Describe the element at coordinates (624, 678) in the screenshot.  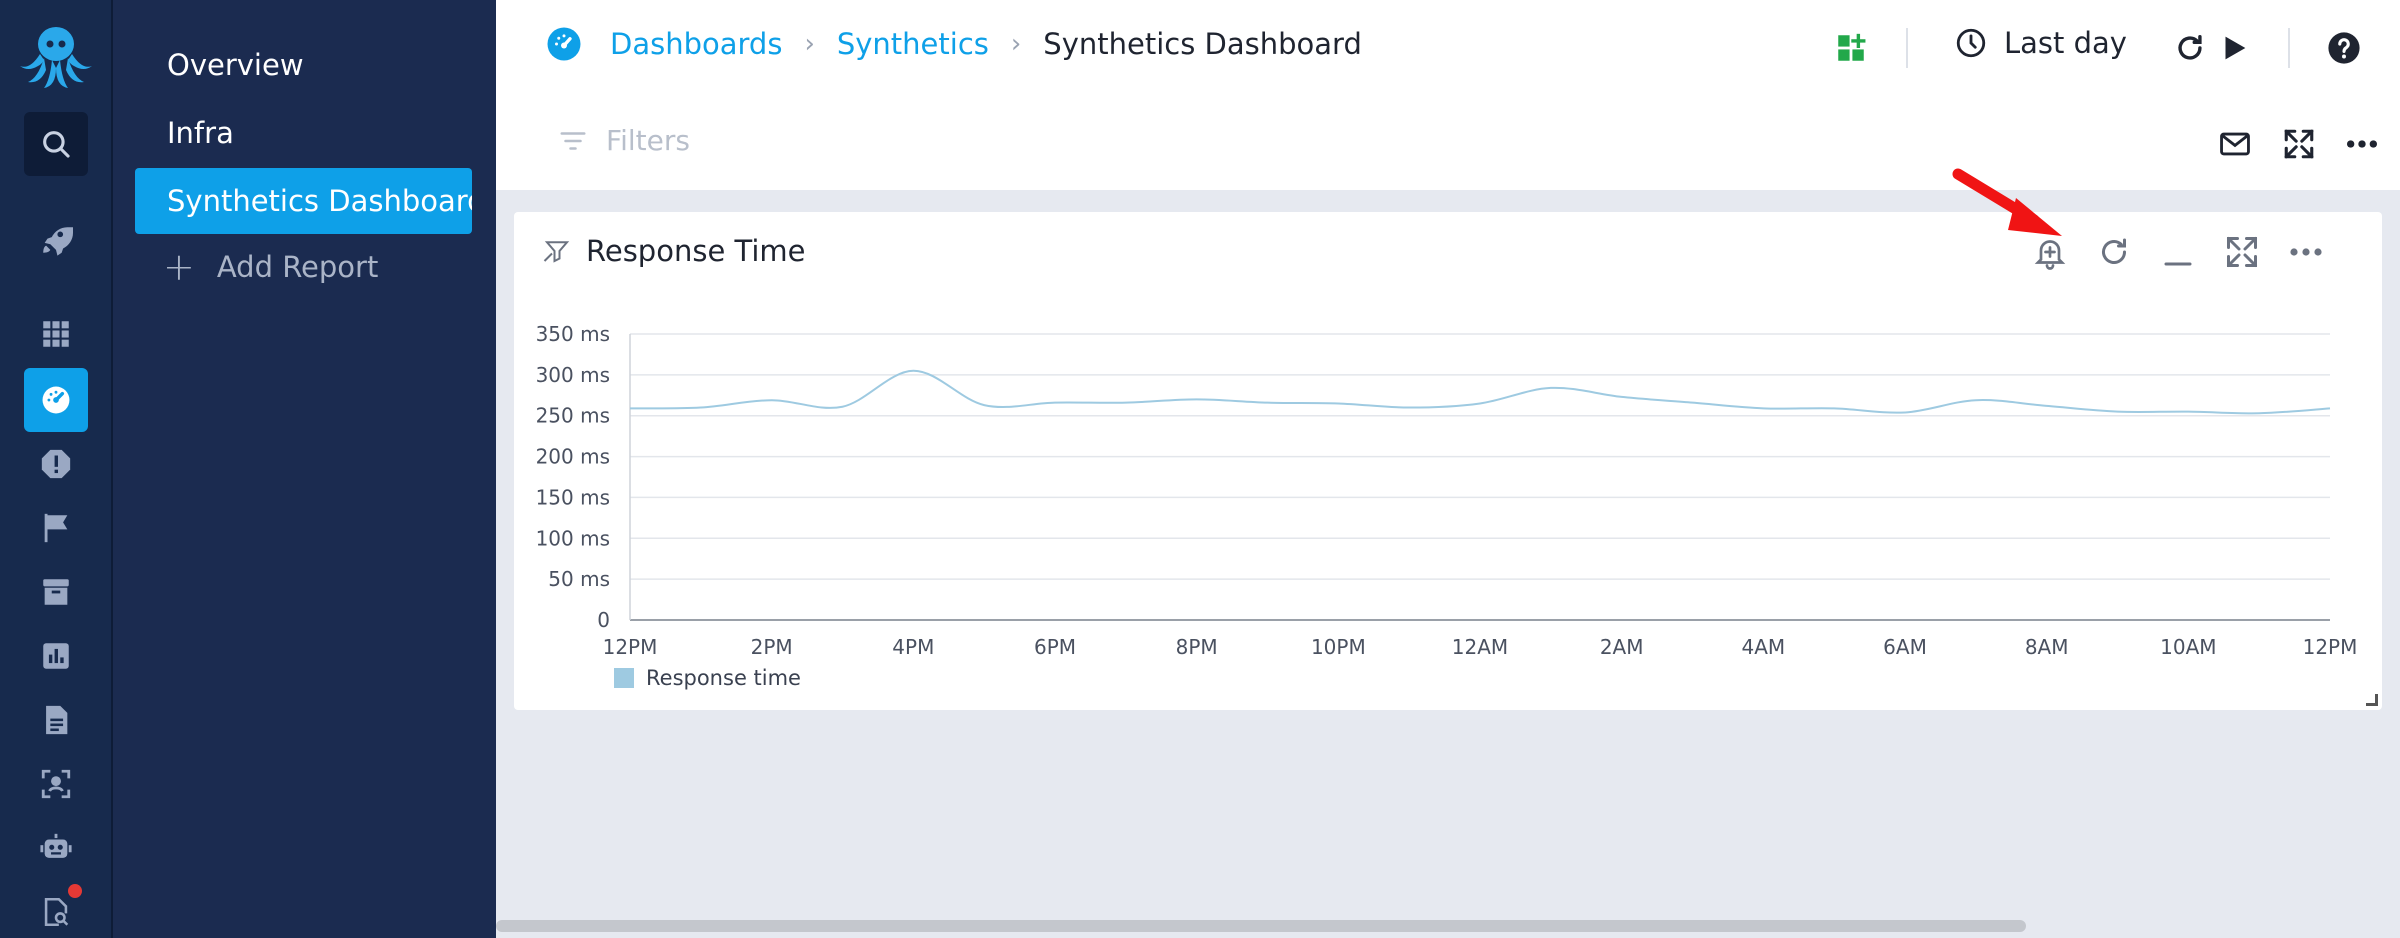
I see `legend-swatch` at that location.